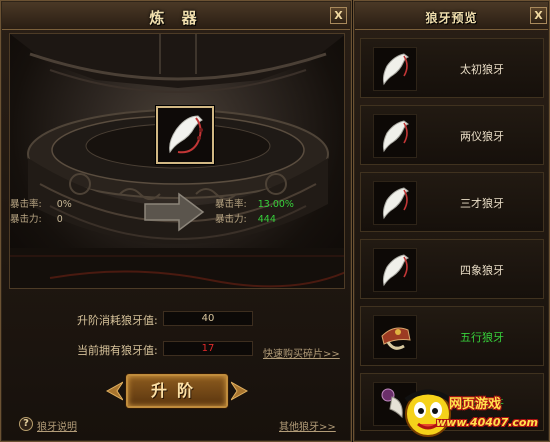 The image size is (550, 442). I want to click on wolf-fang-icon, so click(186, 134).